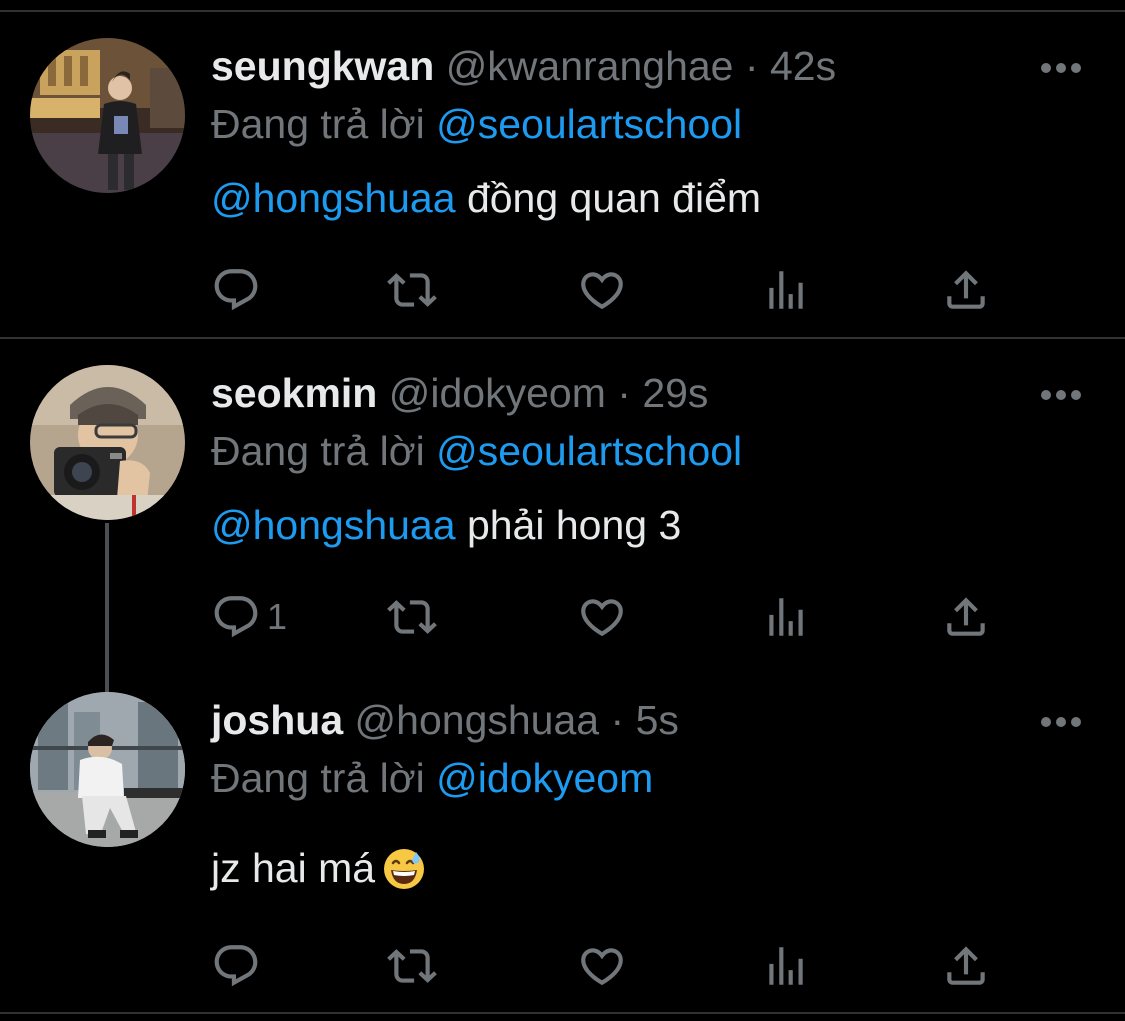 The width and height of the screenshot is (1125, 1021). What do you see at coordinates (322, 66) in the screenshot?
I see `display-name: seungkwan` at bounding box center [322, 66].